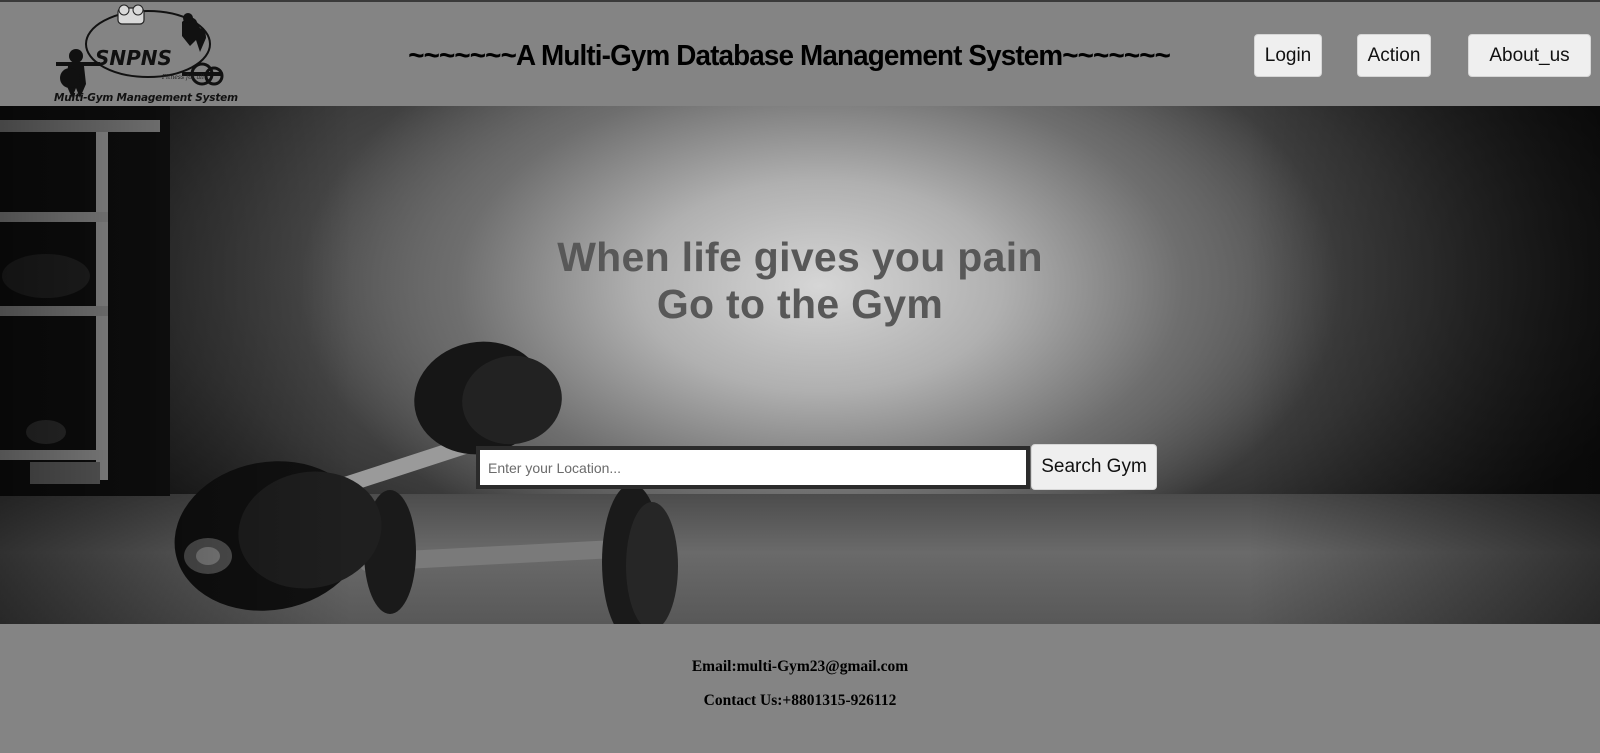  What do you see at coordinates (753, 467) in the screenshot?
I see `location-search-input` at bounding box center [753, 467].